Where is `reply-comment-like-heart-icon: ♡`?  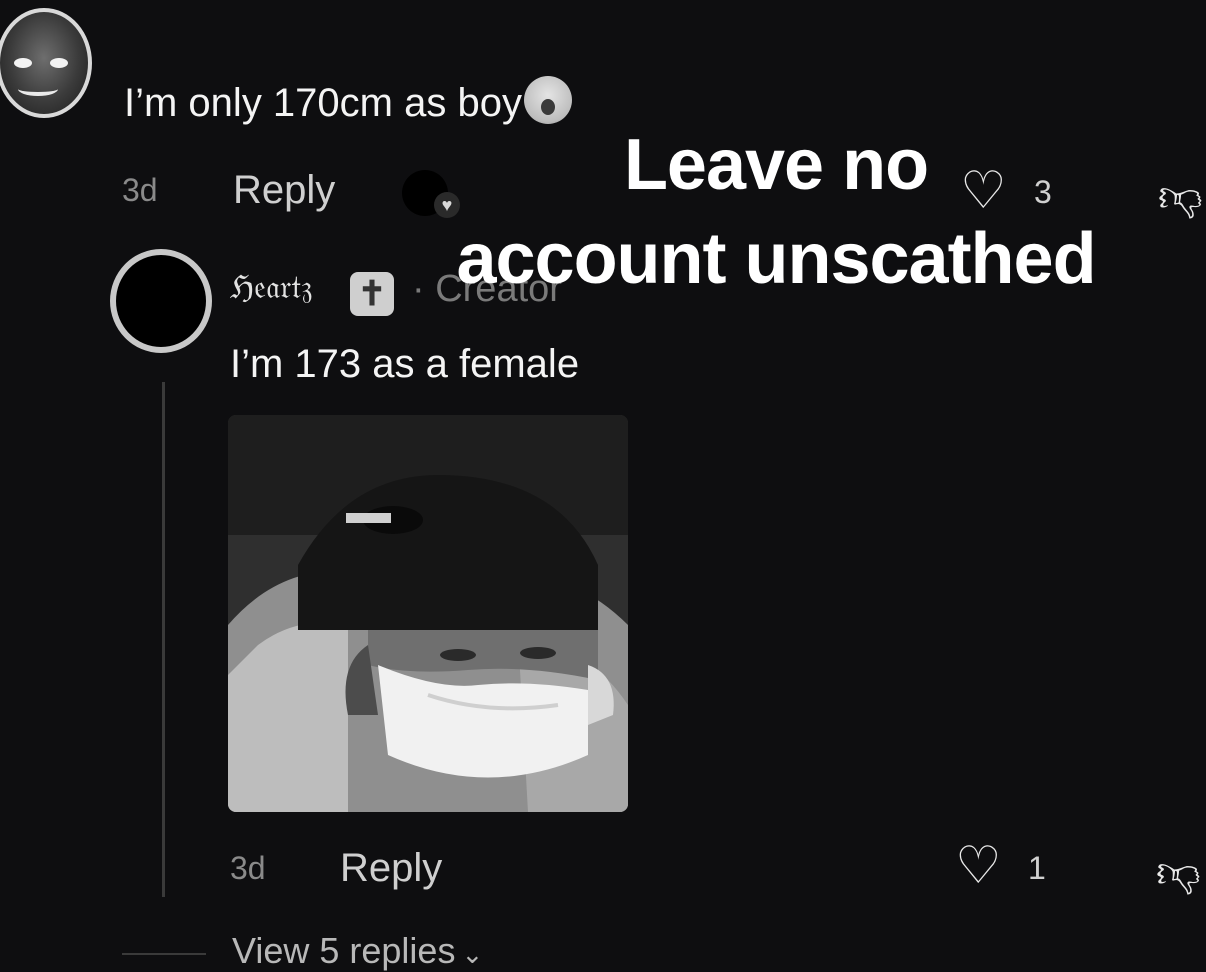 reply-comment-like-heart-icon: ♡ is located at coordinates (978, 866).